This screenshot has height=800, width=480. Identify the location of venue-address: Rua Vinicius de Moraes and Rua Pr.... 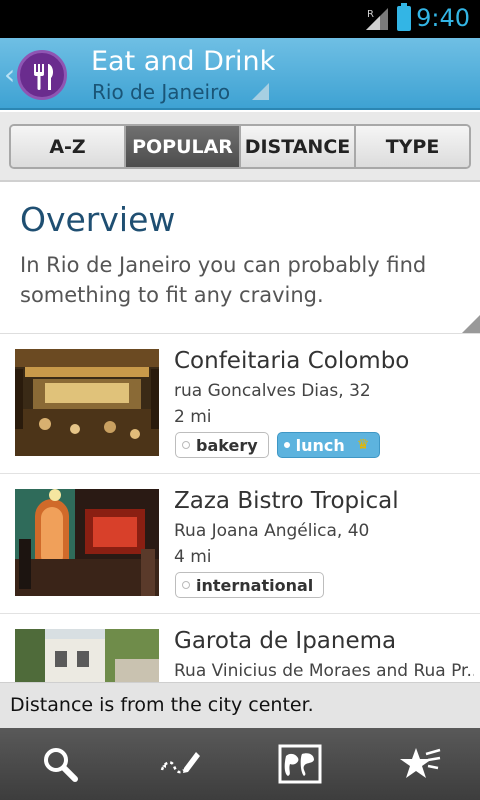
(324, 671).